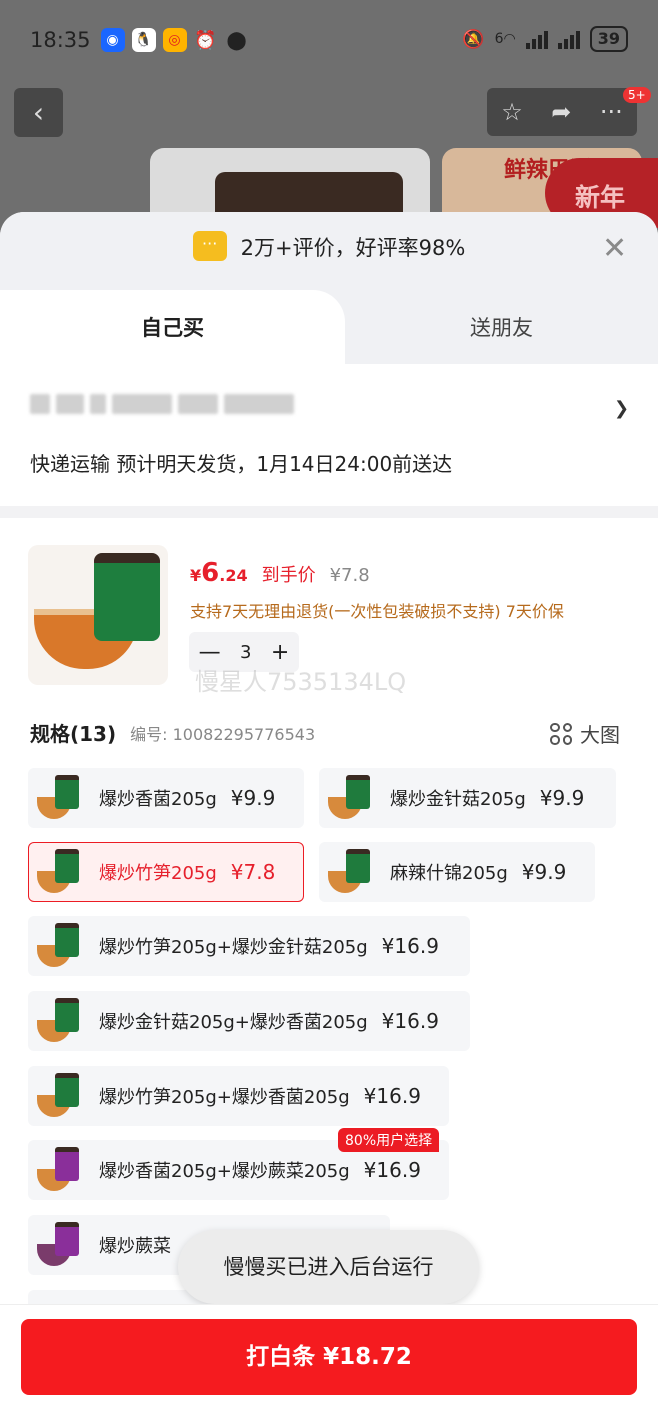  I want to click on mute-icon: 🔕, so click(473, 39).